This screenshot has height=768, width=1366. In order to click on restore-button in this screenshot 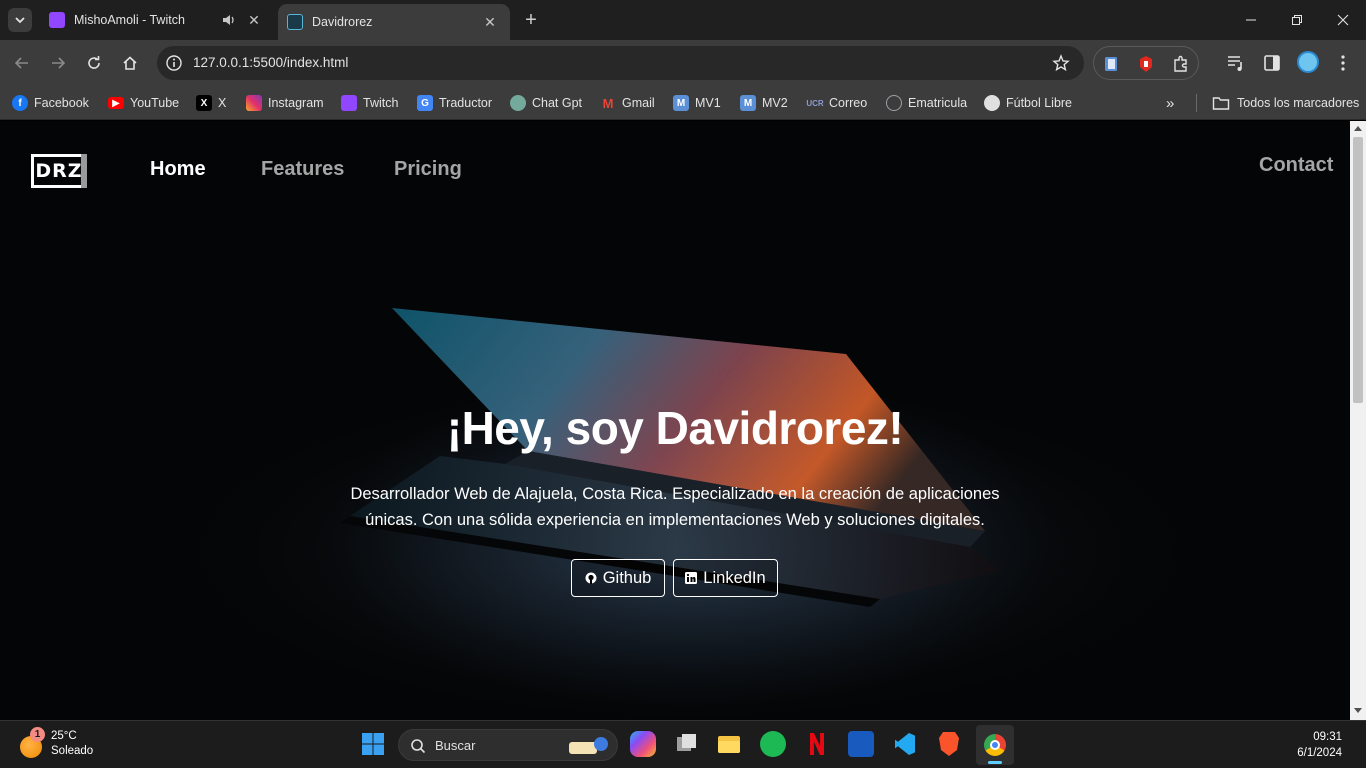, I will do `click(1297, 20)`.